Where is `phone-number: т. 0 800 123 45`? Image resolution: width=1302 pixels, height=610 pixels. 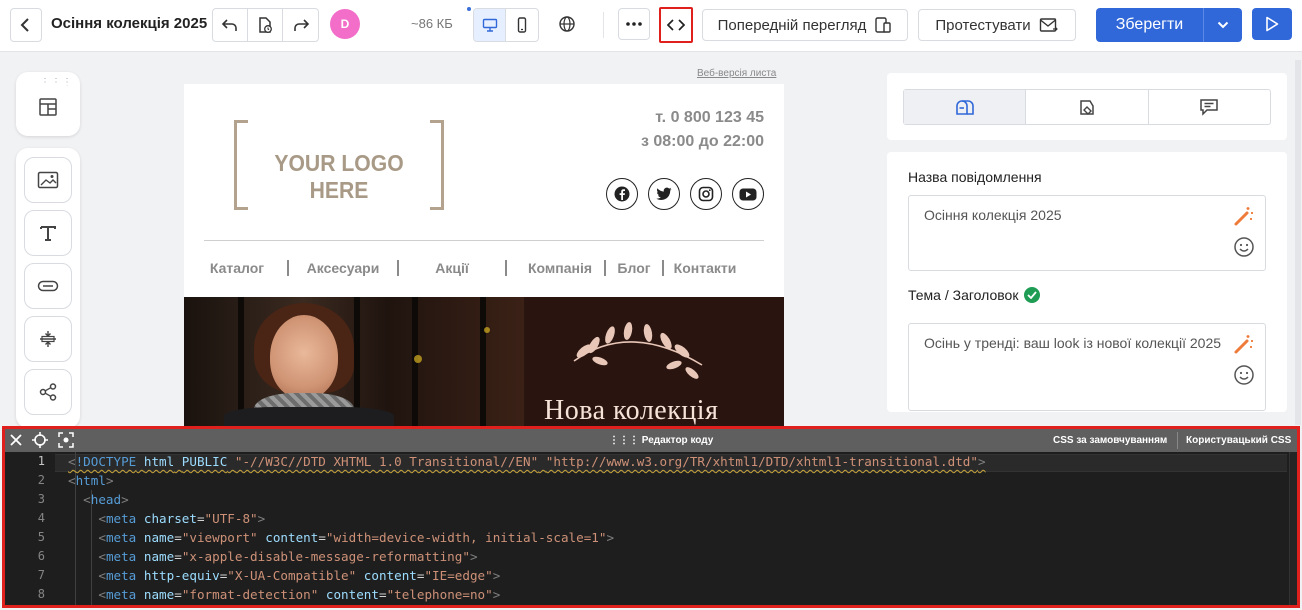 phone-number: т. 0 800 123 45 is located at coordinates (709, 117).